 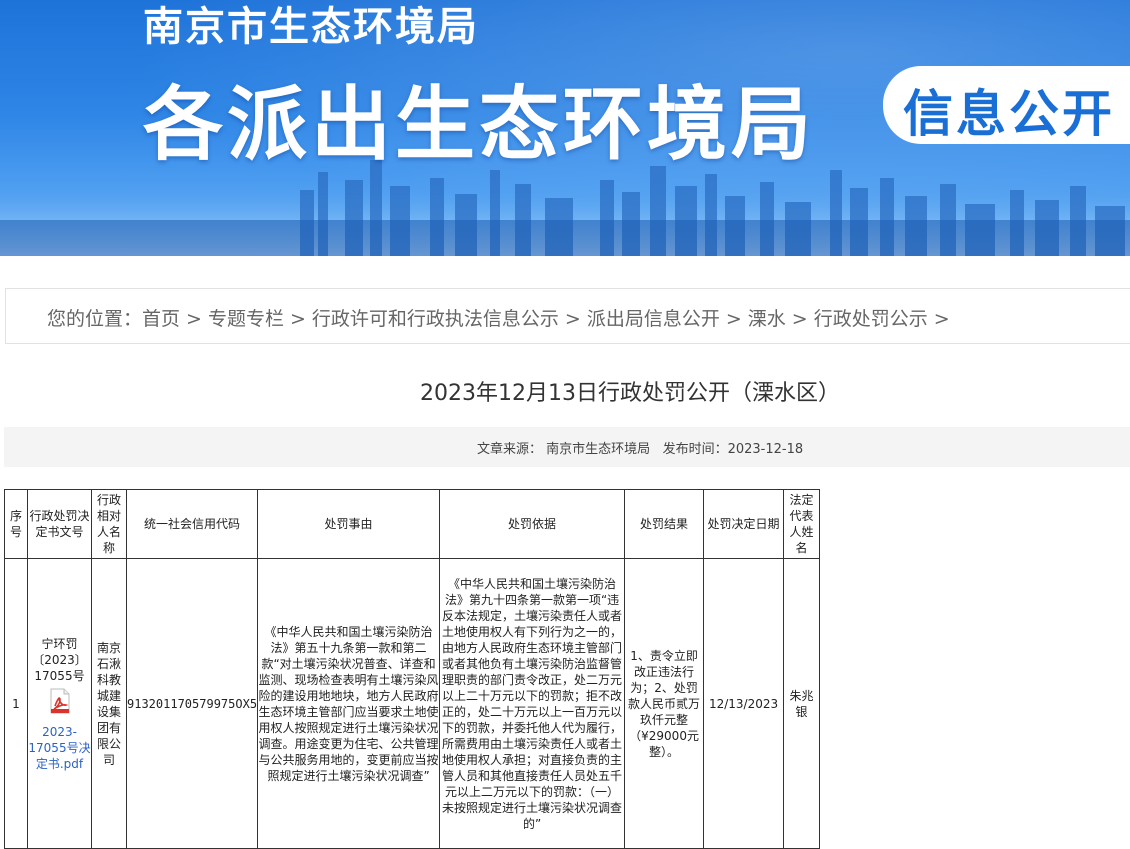 I want to click on col-header-legal-rep: 法定代表人姓名, so click(x=802, y=524).